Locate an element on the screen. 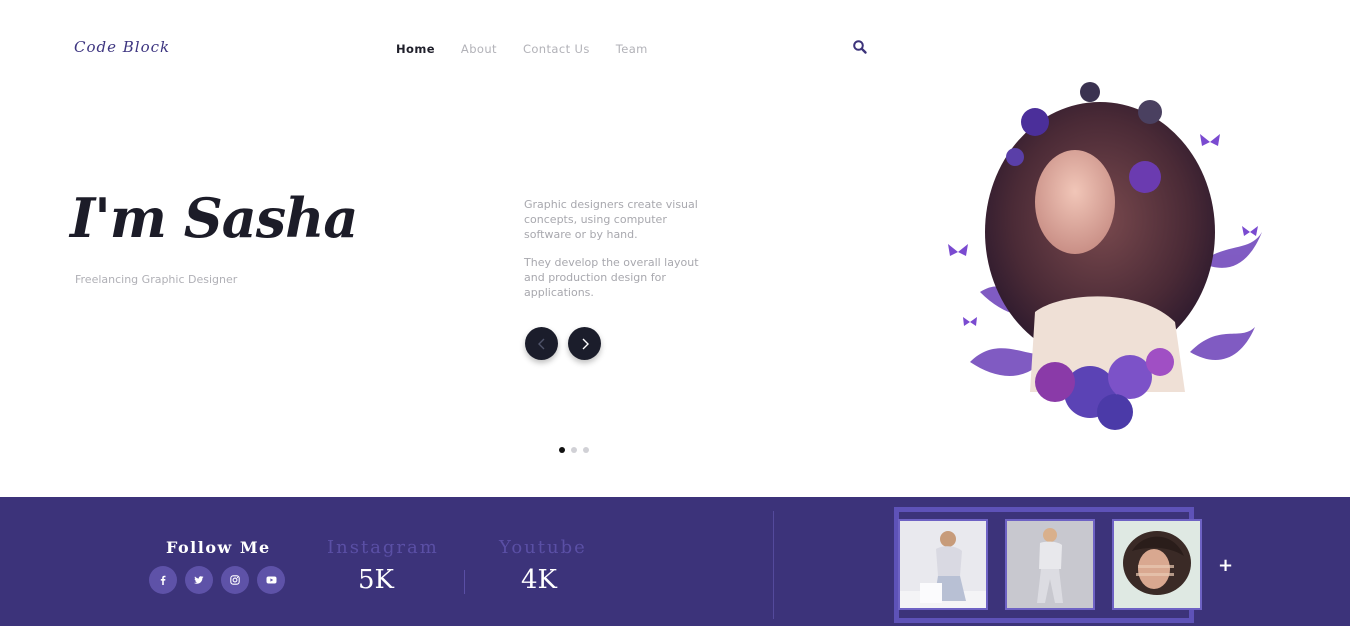  facebook-icon is located at coordinates (163, 580).